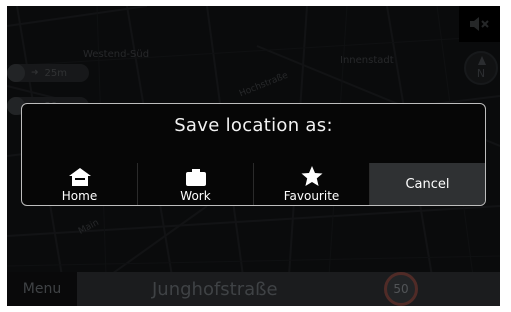 This screenshot has height=312, width=511. I want to click on save-options: Home Work Favourite Cancel, so click(253, 184).